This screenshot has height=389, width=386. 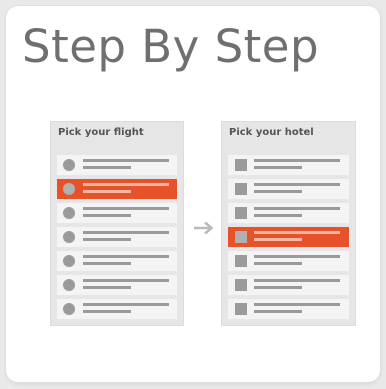 I want to click on hotel-list-item-selected, so click(x=288, y=237).